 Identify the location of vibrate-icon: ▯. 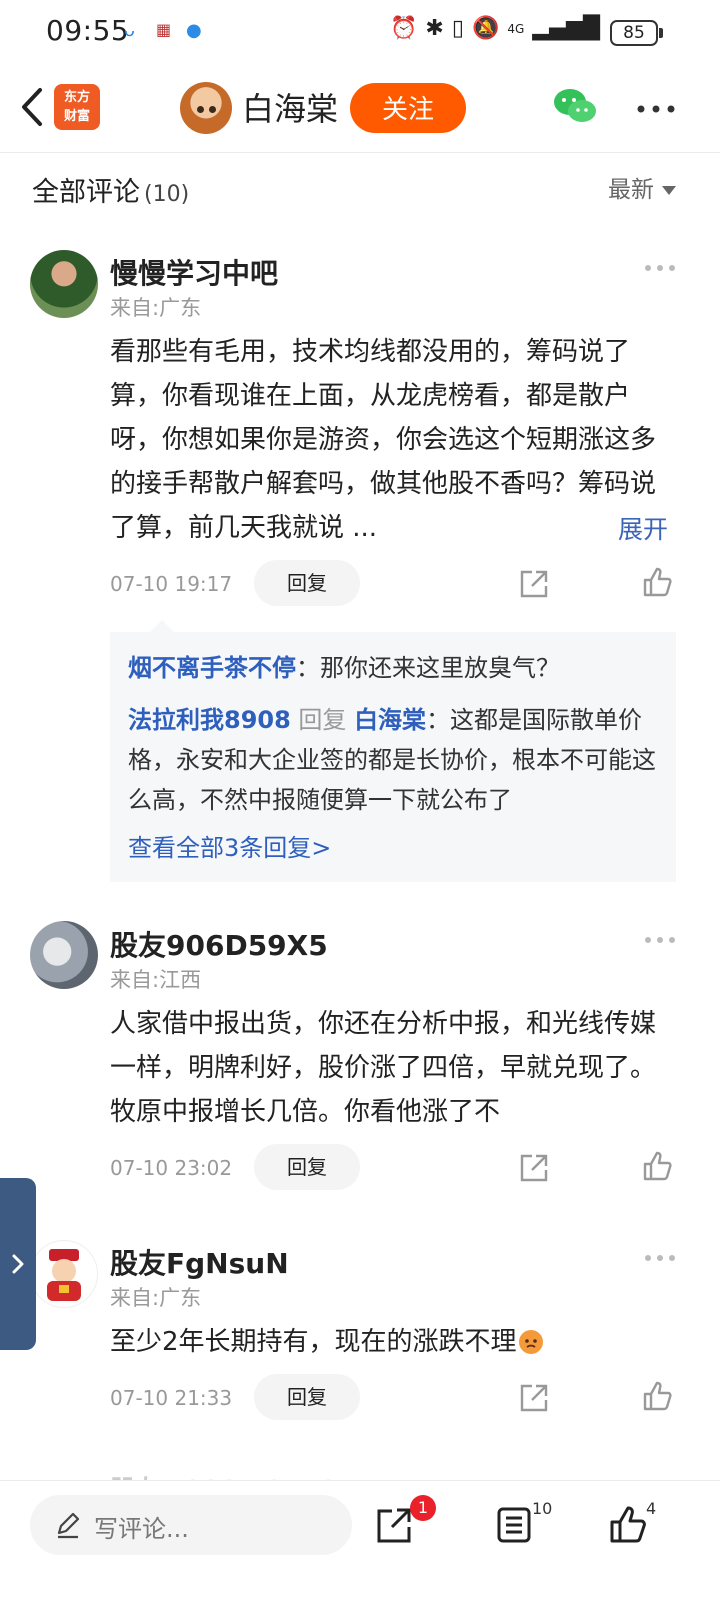
(457, 28).